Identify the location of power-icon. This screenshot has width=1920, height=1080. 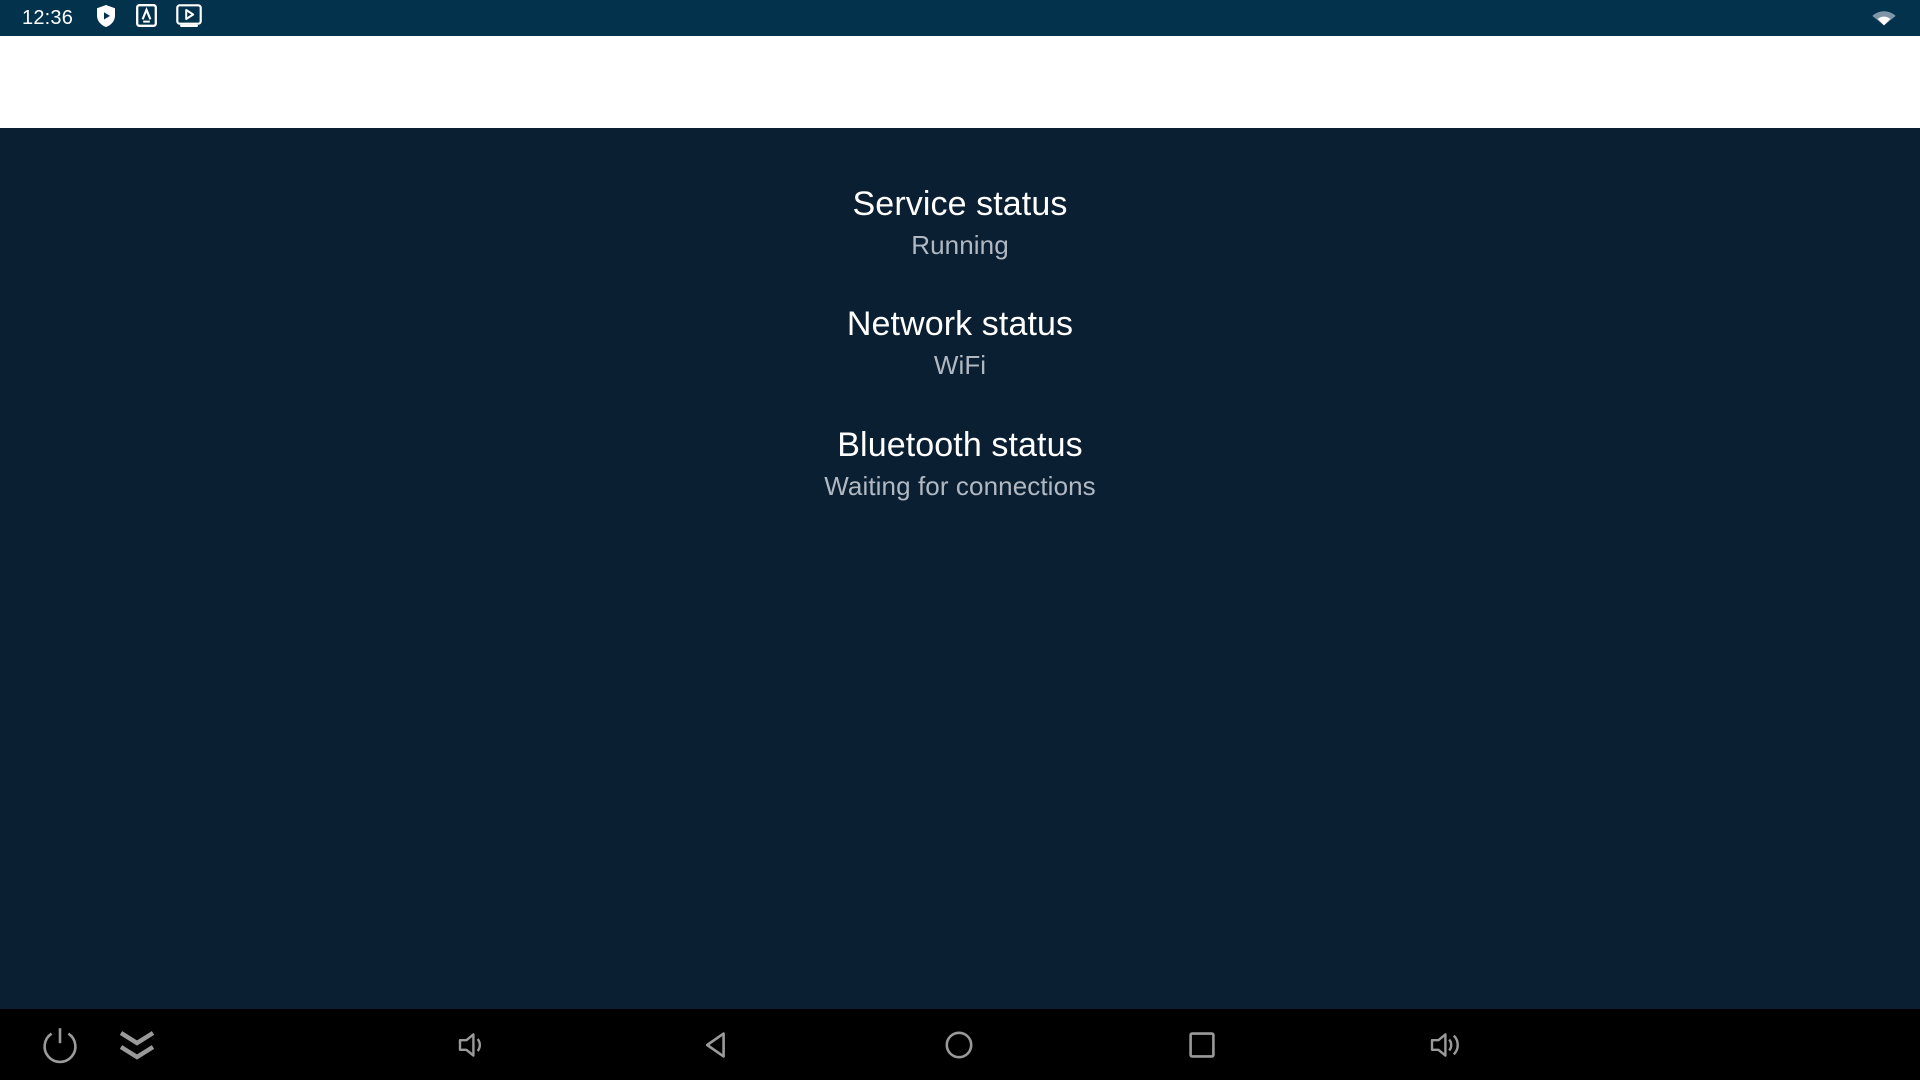
(60, 1045).